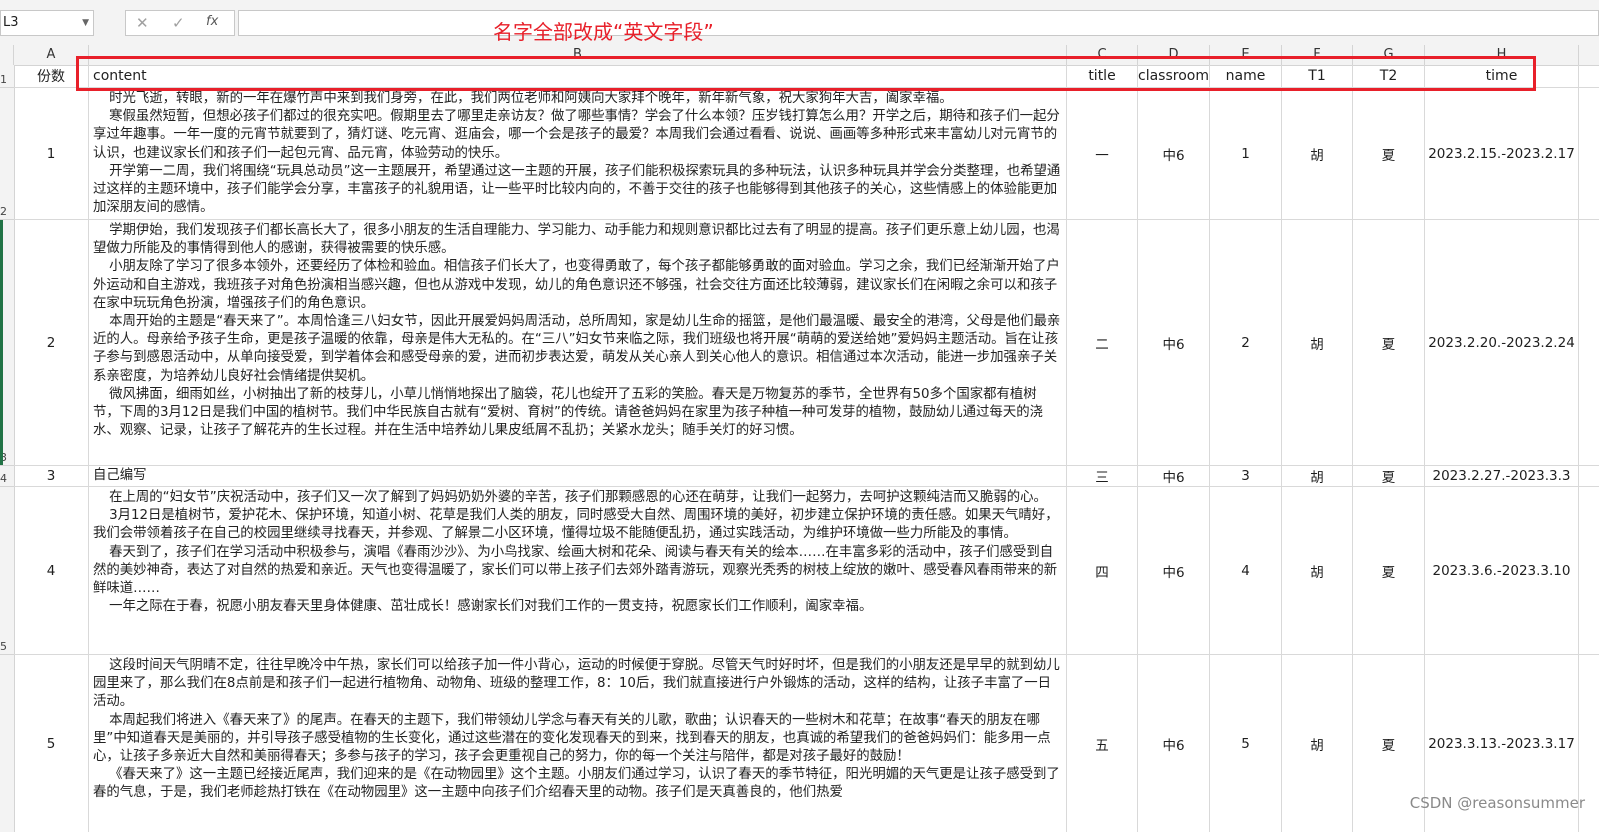 The image size is (1599, 832). What do you see at coordinates (51, 476) in the screenshot?
I see `cell-copies: 3` at bounding box center [51, 476].